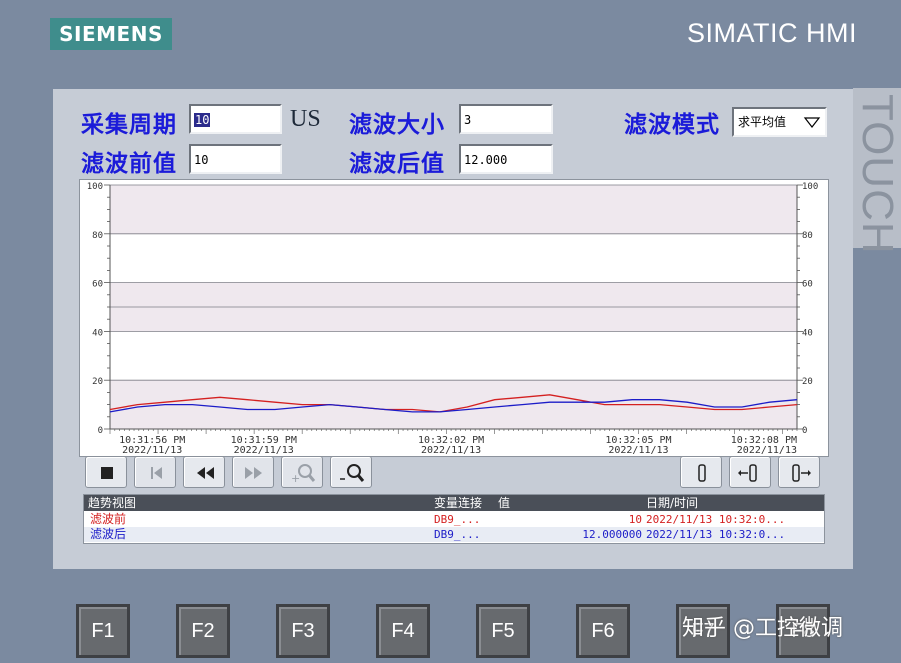  I want to click on zoom-out-icon, so click(352, 473).